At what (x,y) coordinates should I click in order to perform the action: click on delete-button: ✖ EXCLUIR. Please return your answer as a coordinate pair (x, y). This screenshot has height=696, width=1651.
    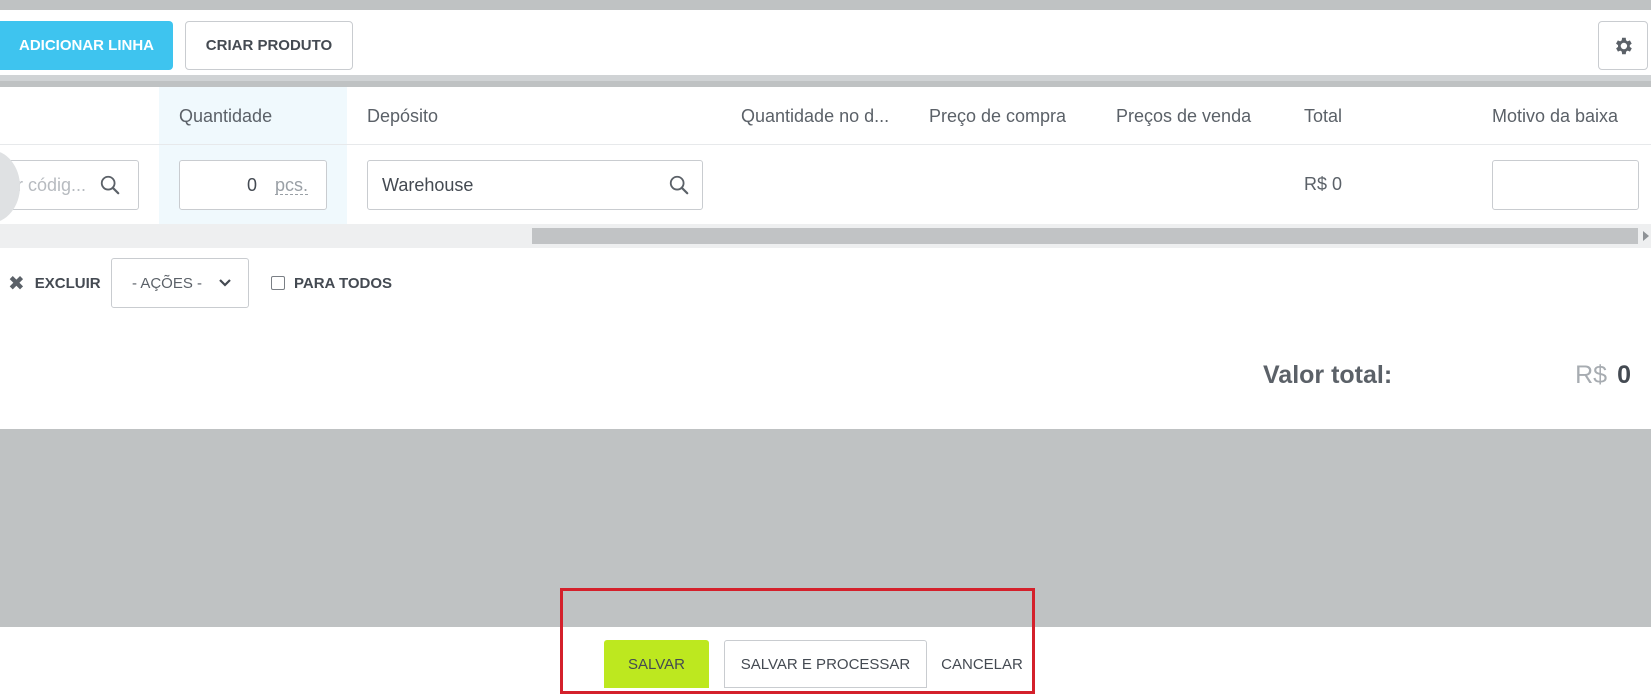
    Looking at the image, I should click on (54, 283).